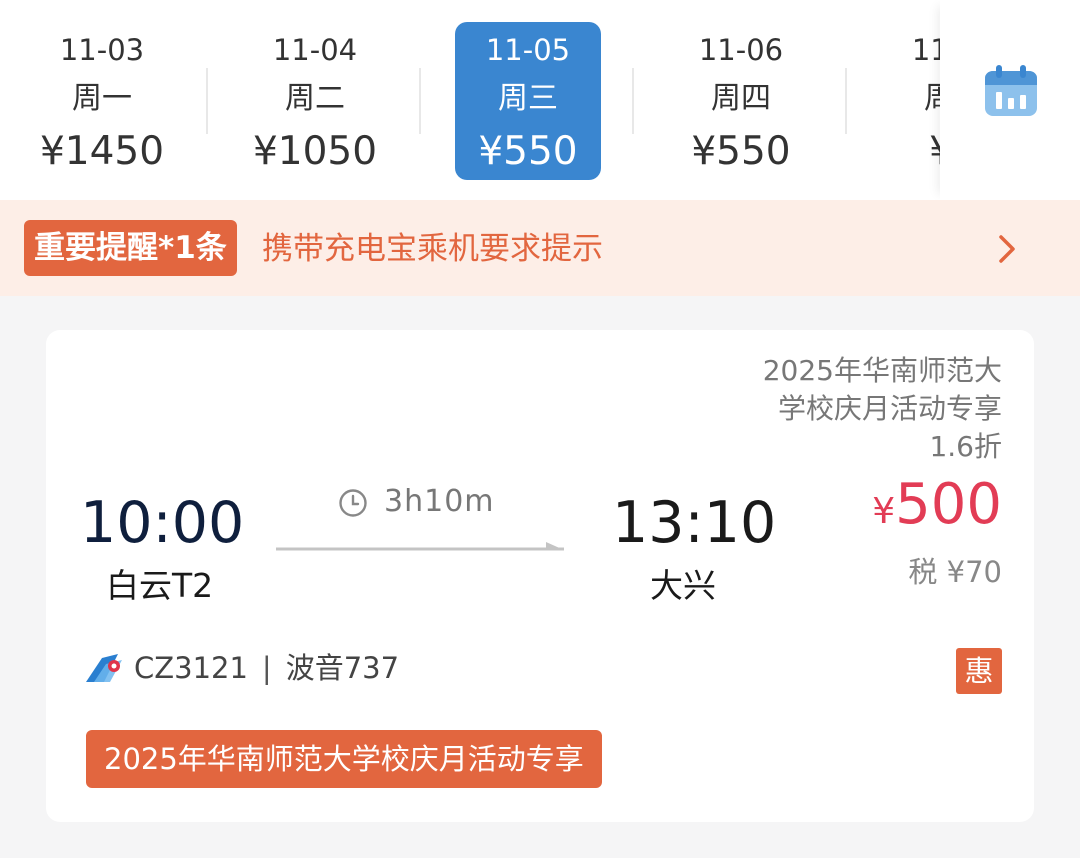  What do you see at coordinates (191, 668) in the screenshot?
I see `flight-number: CZ3121` at bounding box center [191, 668].